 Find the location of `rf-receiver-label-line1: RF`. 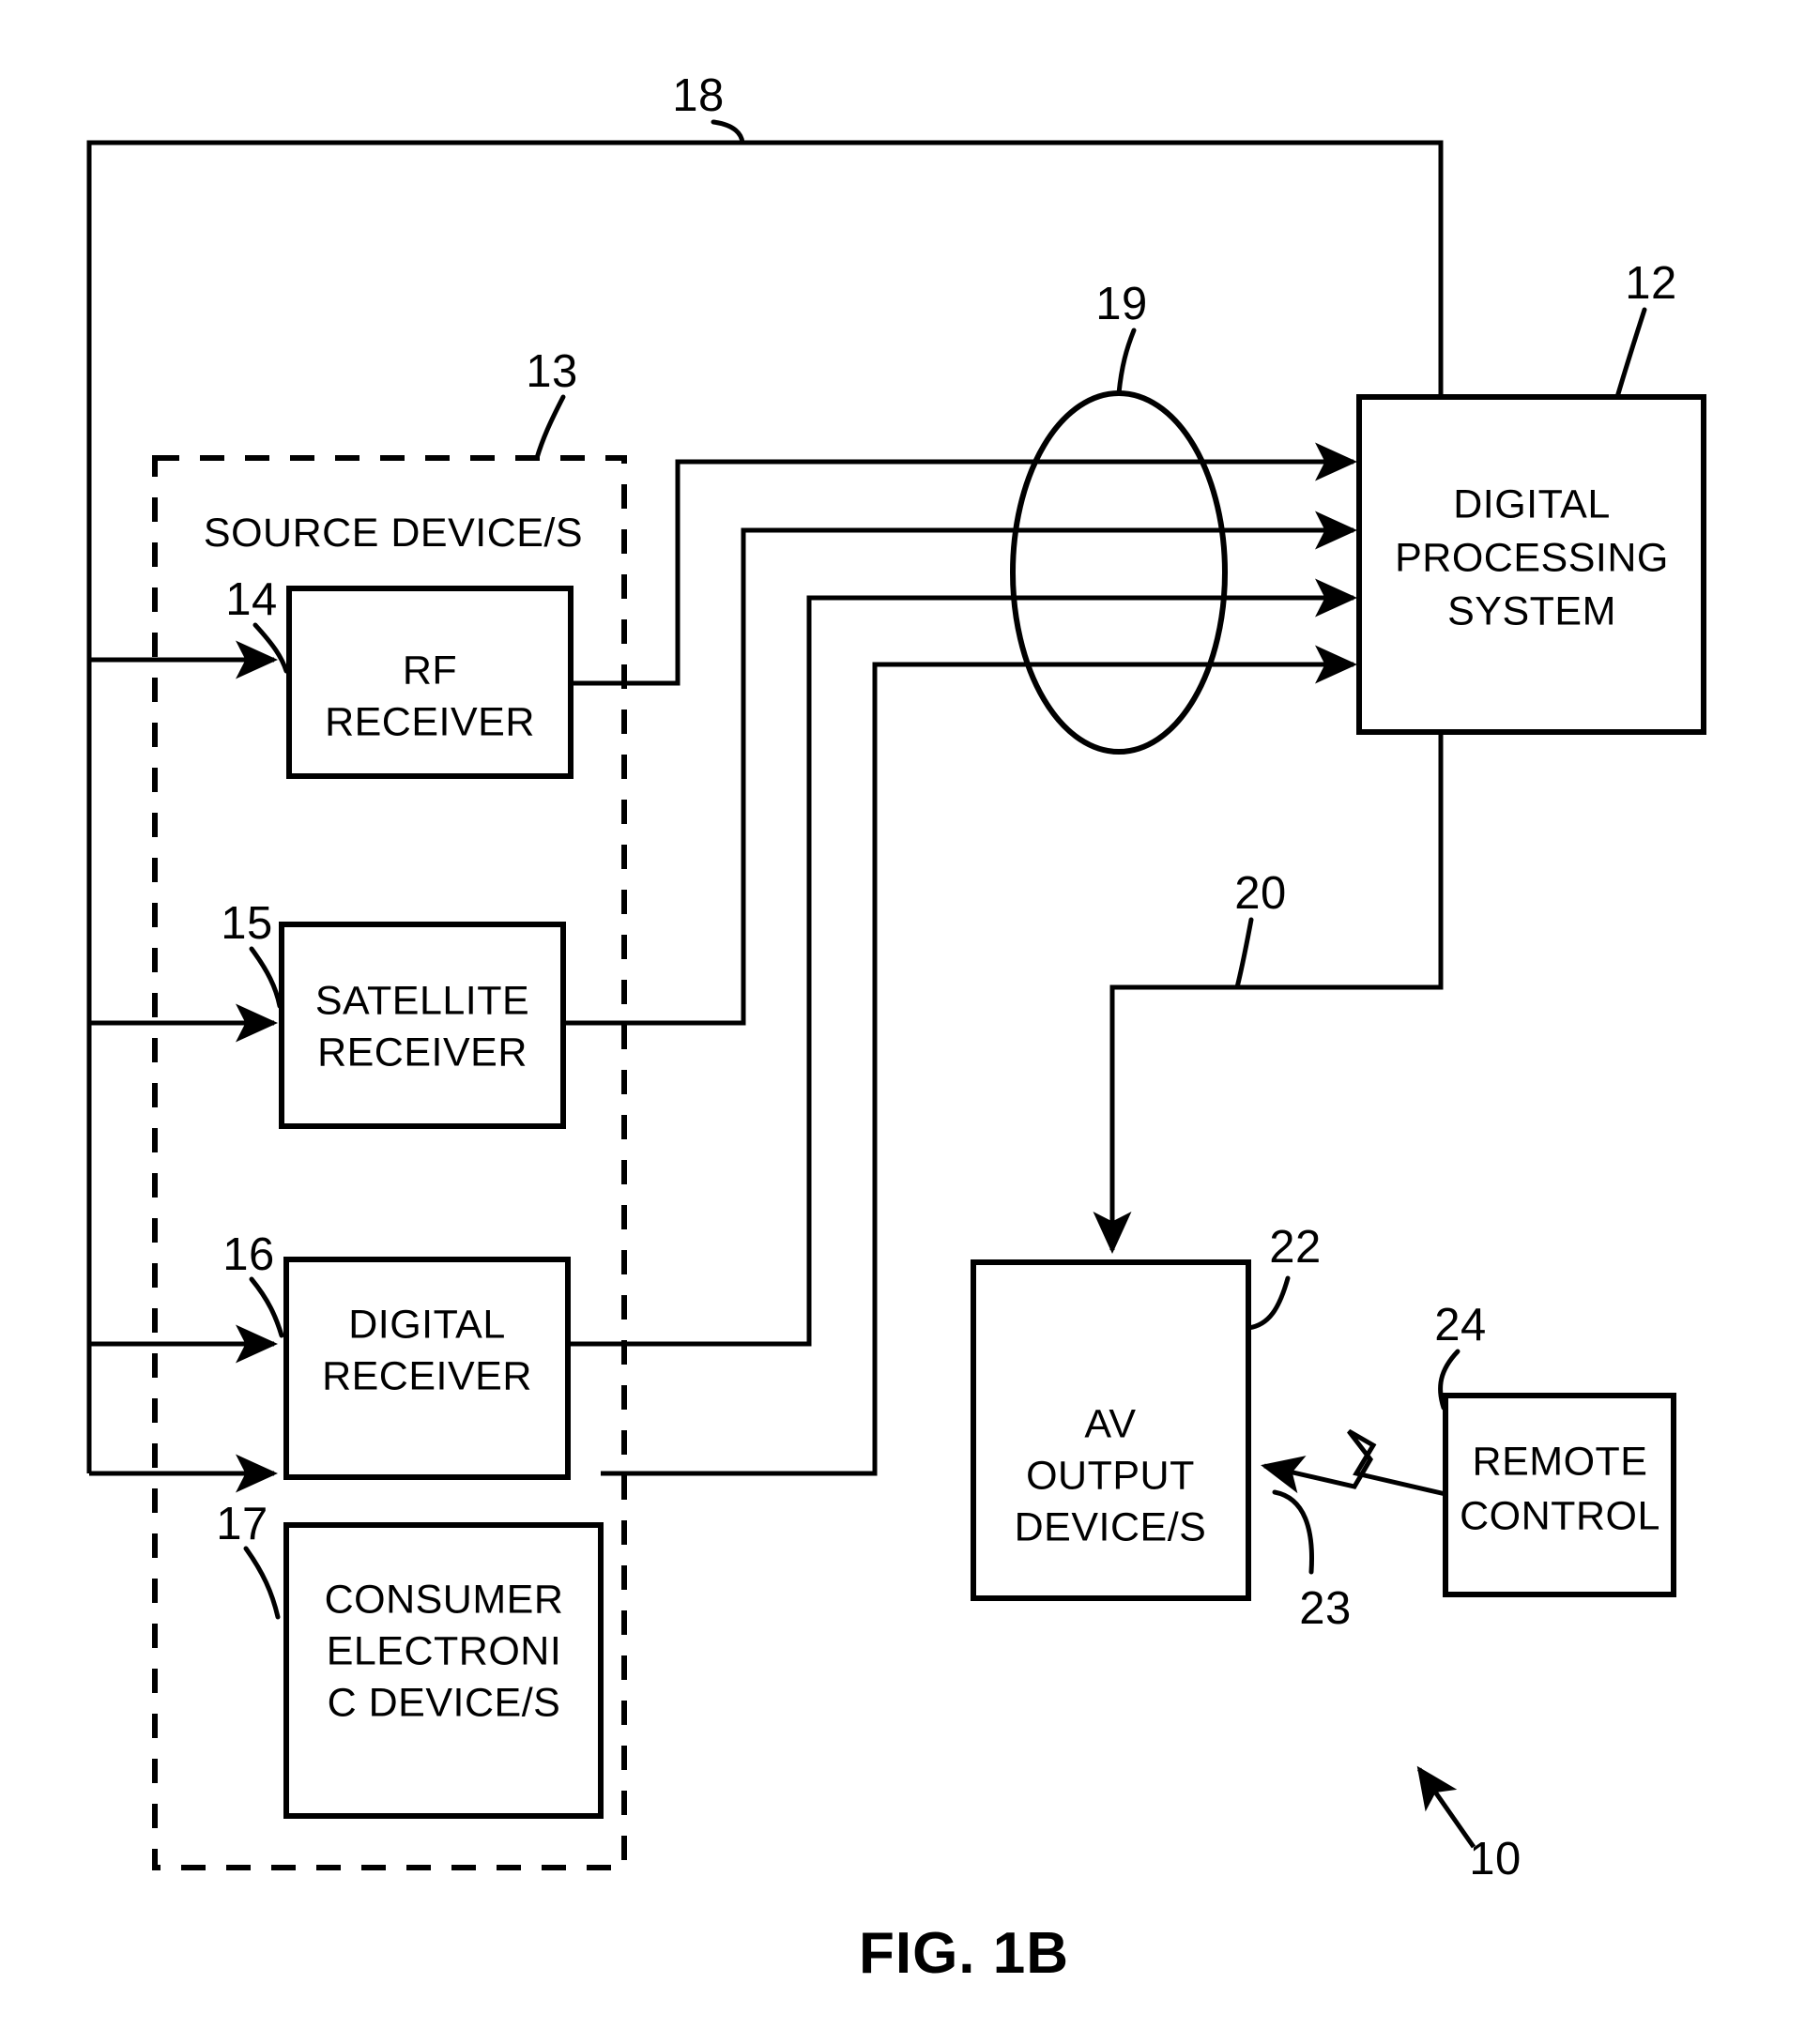

rf-receiver-label-line1: RF is located at coordinates (430, 670).